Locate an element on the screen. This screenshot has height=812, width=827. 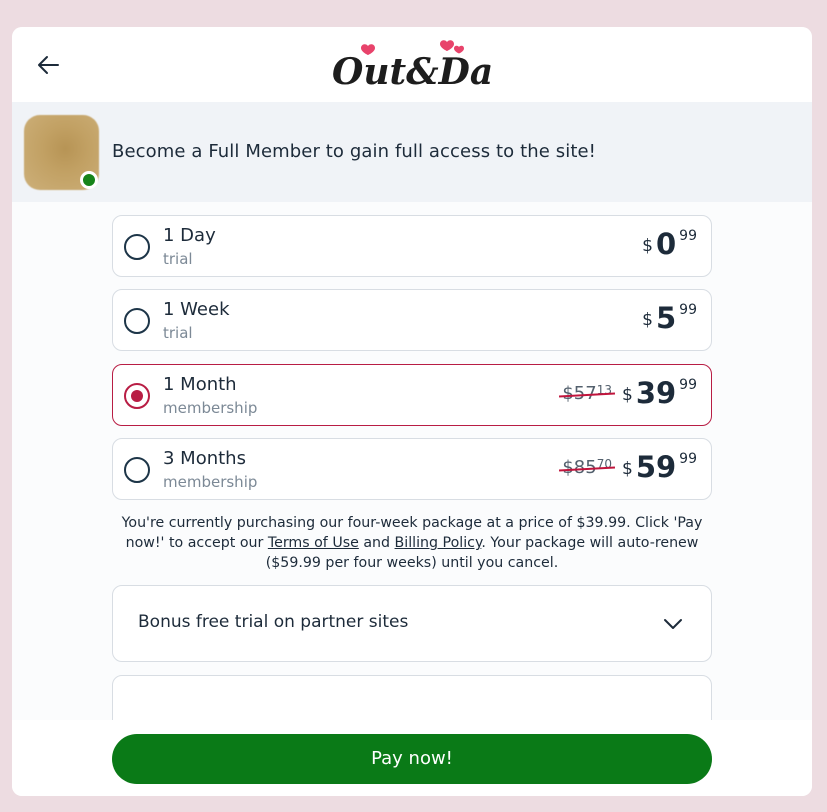
outdate-logo: Out&Date is located at coordinates (431, 65).